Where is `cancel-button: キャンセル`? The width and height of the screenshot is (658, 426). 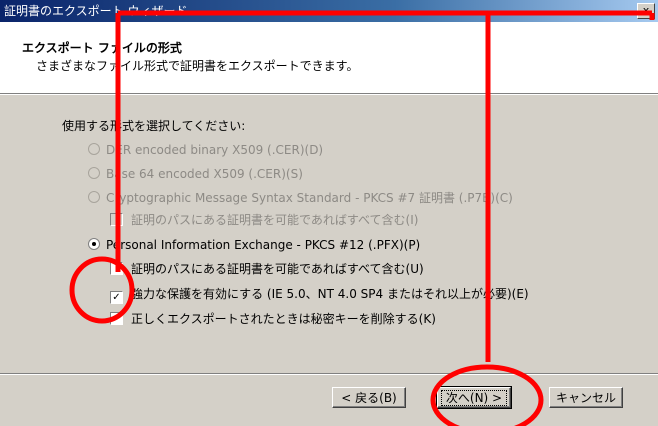 cancel-button: キャンセル is located at coordinates (586, 397).